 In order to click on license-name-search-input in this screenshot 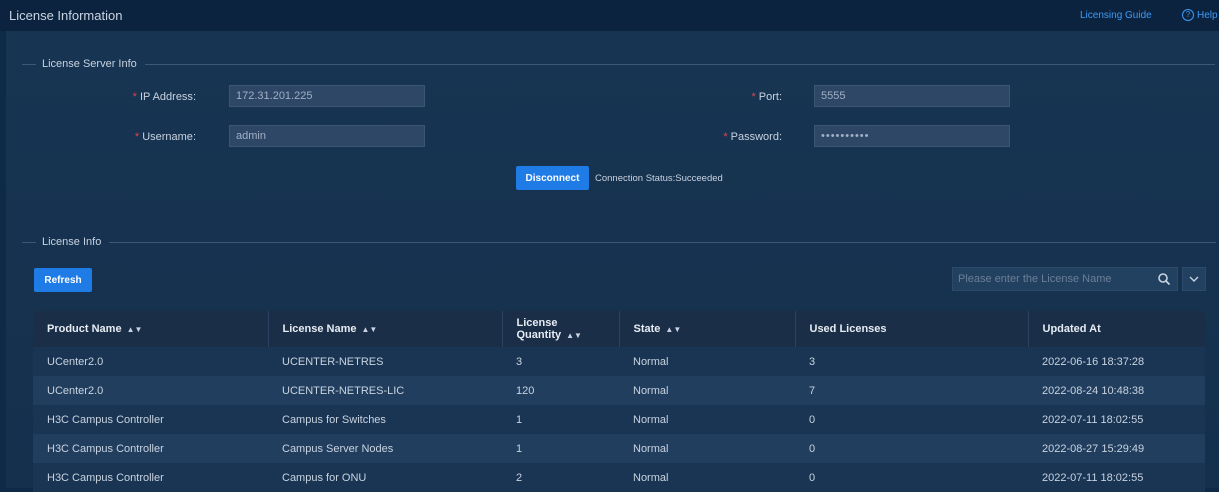, I will do `click(1058, 279)`.